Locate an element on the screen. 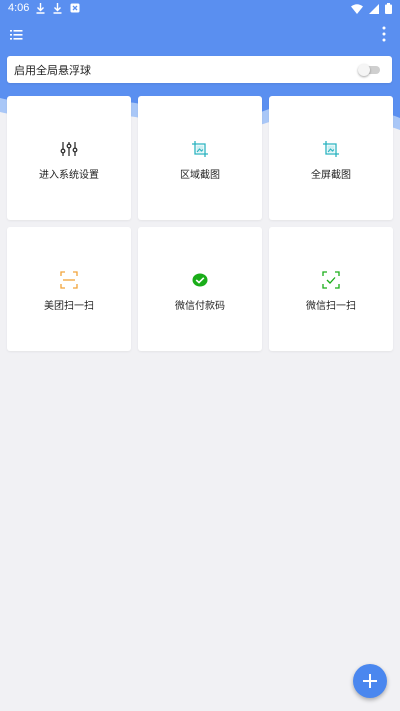 The image size is (400, 711). tile-fullscreen-screenshot: 全屏截图 is located at coordinates (331, 158).